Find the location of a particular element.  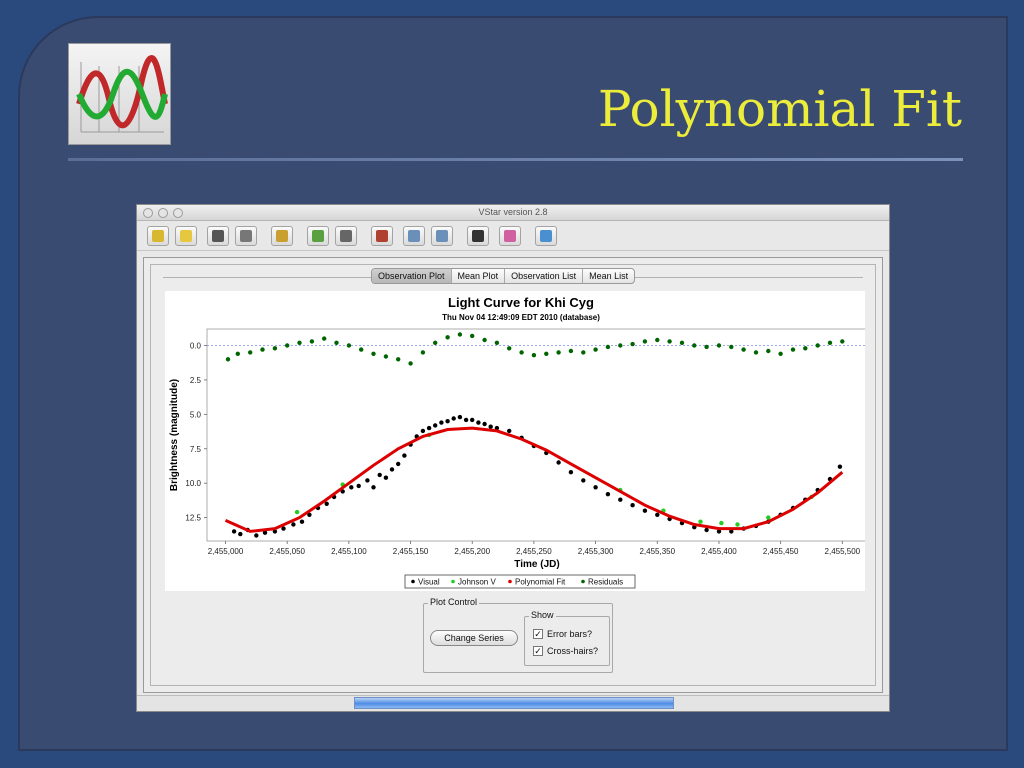

y-tick-label: 2.5 is located at coordinates (196, 380).